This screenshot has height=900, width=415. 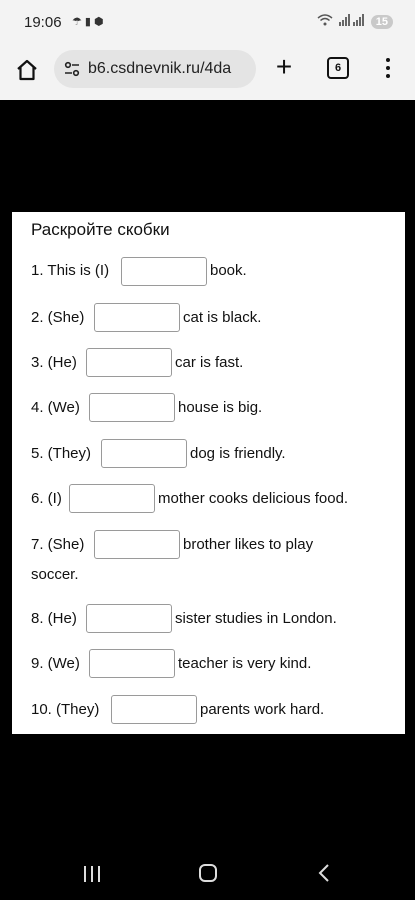 What do you see at coordinates (129, 362) in the screenshot?
I see `item-3-input` at bounding box center [129, 362].